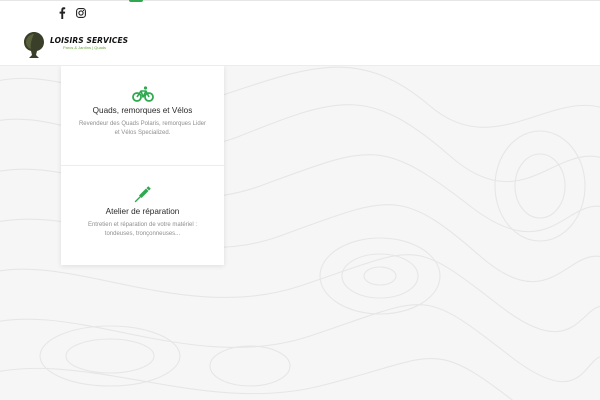 This screenshot has height=400, width=600. I want to click on facebook-link, so click(62, 13).